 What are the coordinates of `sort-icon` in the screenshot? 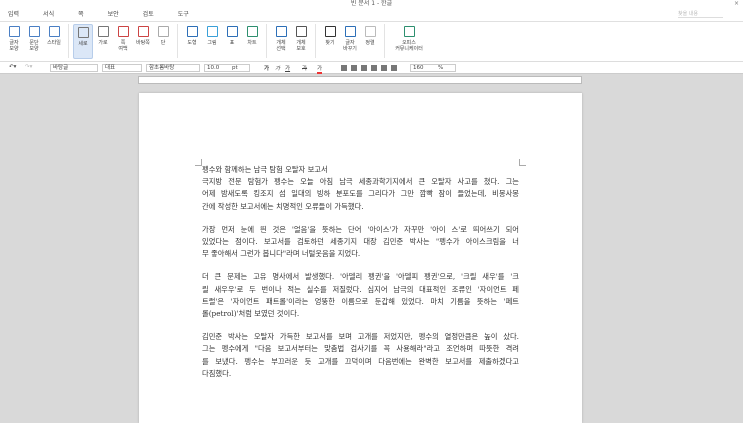 It's located at (370, 31).